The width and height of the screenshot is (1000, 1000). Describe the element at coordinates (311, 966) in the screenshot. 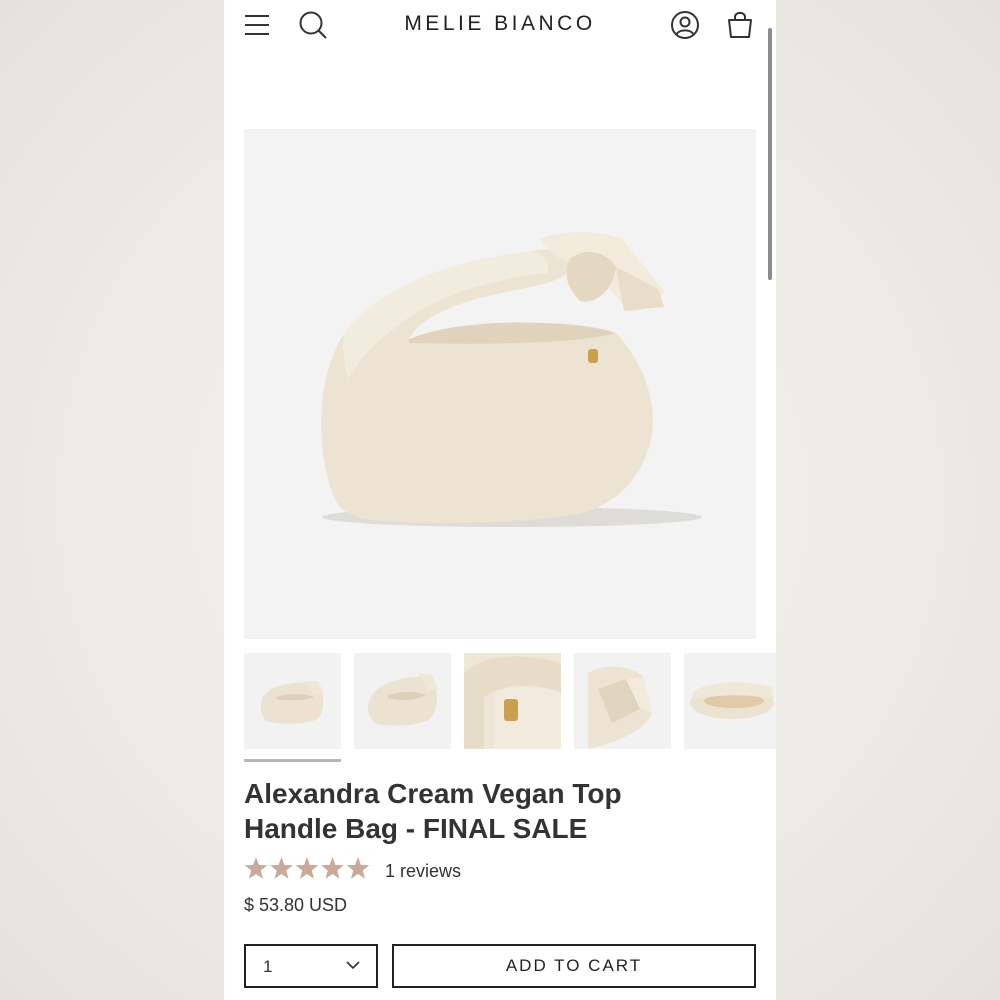

I see `quantity-select: 1` at that location.